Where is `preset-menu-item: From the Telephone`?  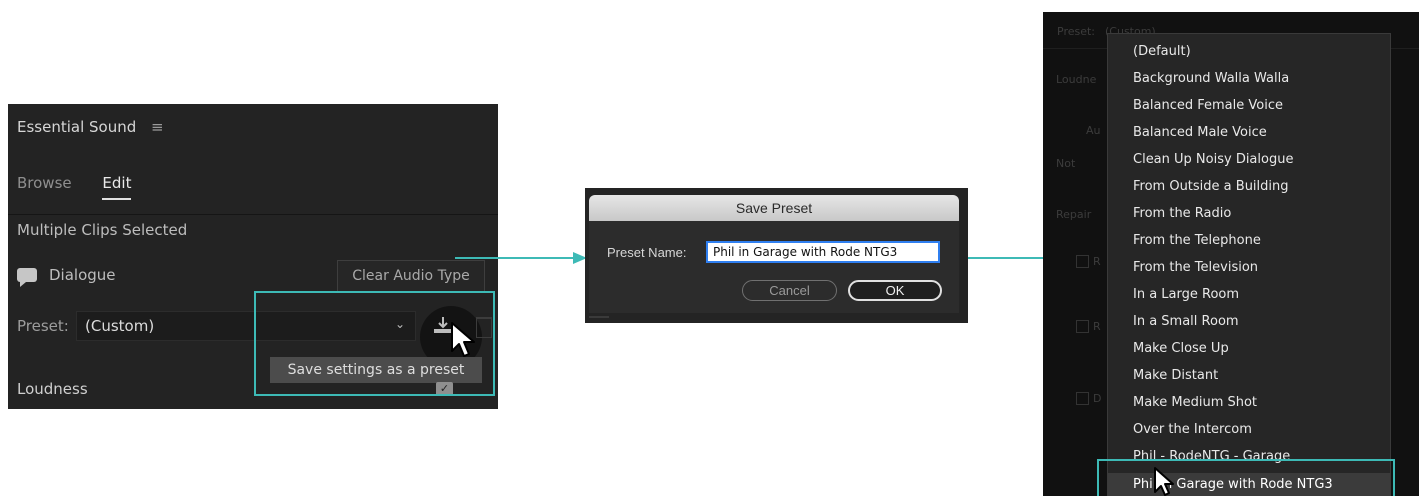
preset-menu-item: From the Telephone is located at coordinates (1197, 240).